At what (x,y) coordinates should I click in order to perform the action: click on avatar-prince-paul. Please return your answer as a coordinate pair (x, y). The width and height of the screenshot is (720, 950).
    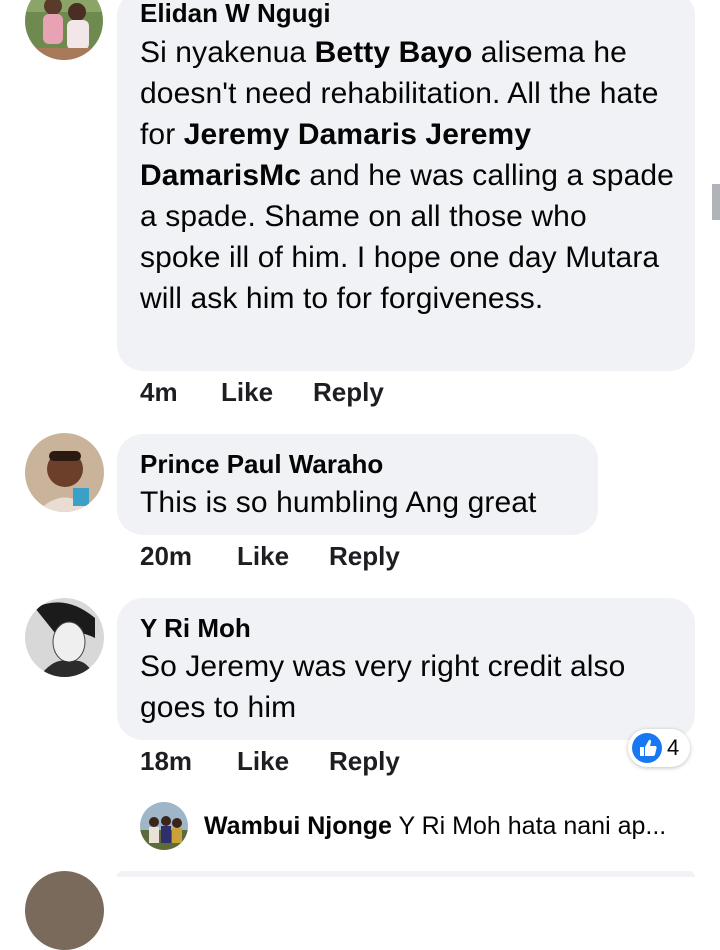
    Looking at the image, I should click on (64, 472).